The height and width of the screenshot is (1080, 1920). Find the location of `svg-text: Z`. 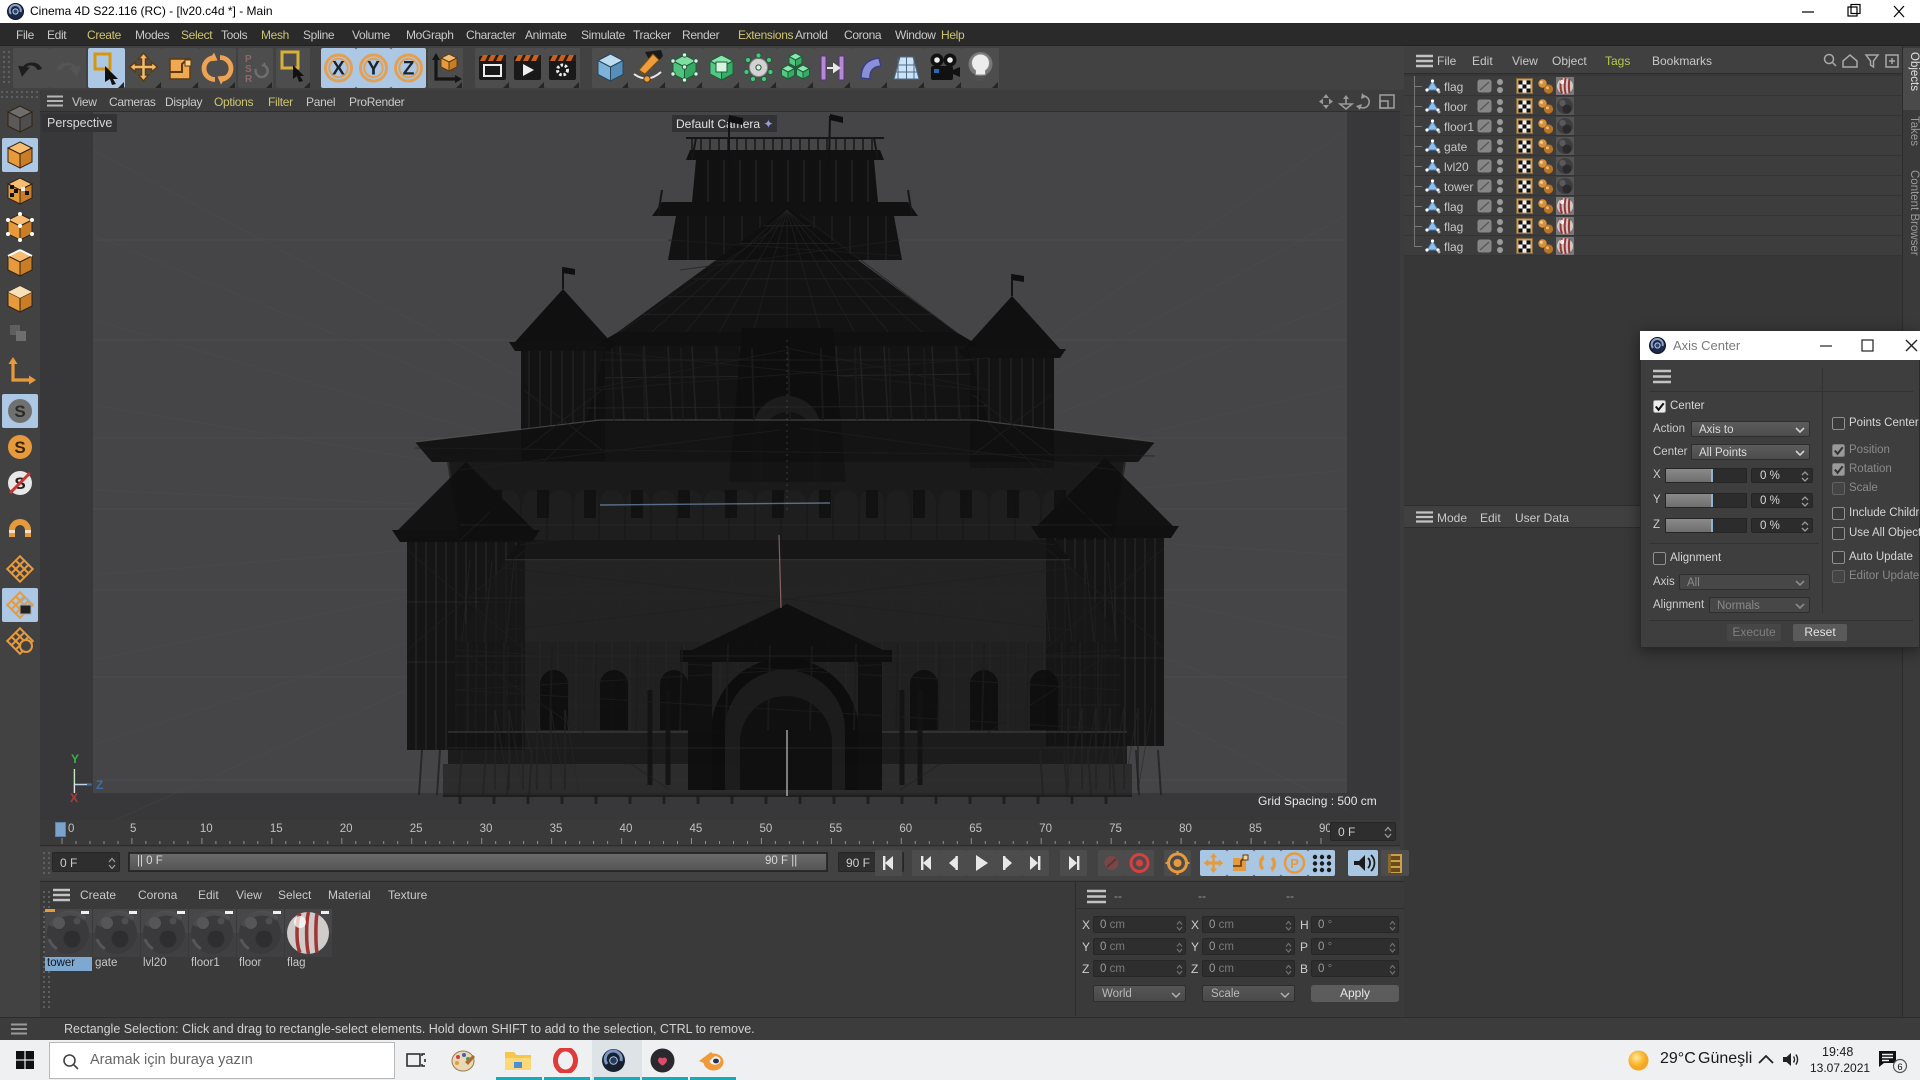

svg-text: Z is located at coordinates (409, 69).